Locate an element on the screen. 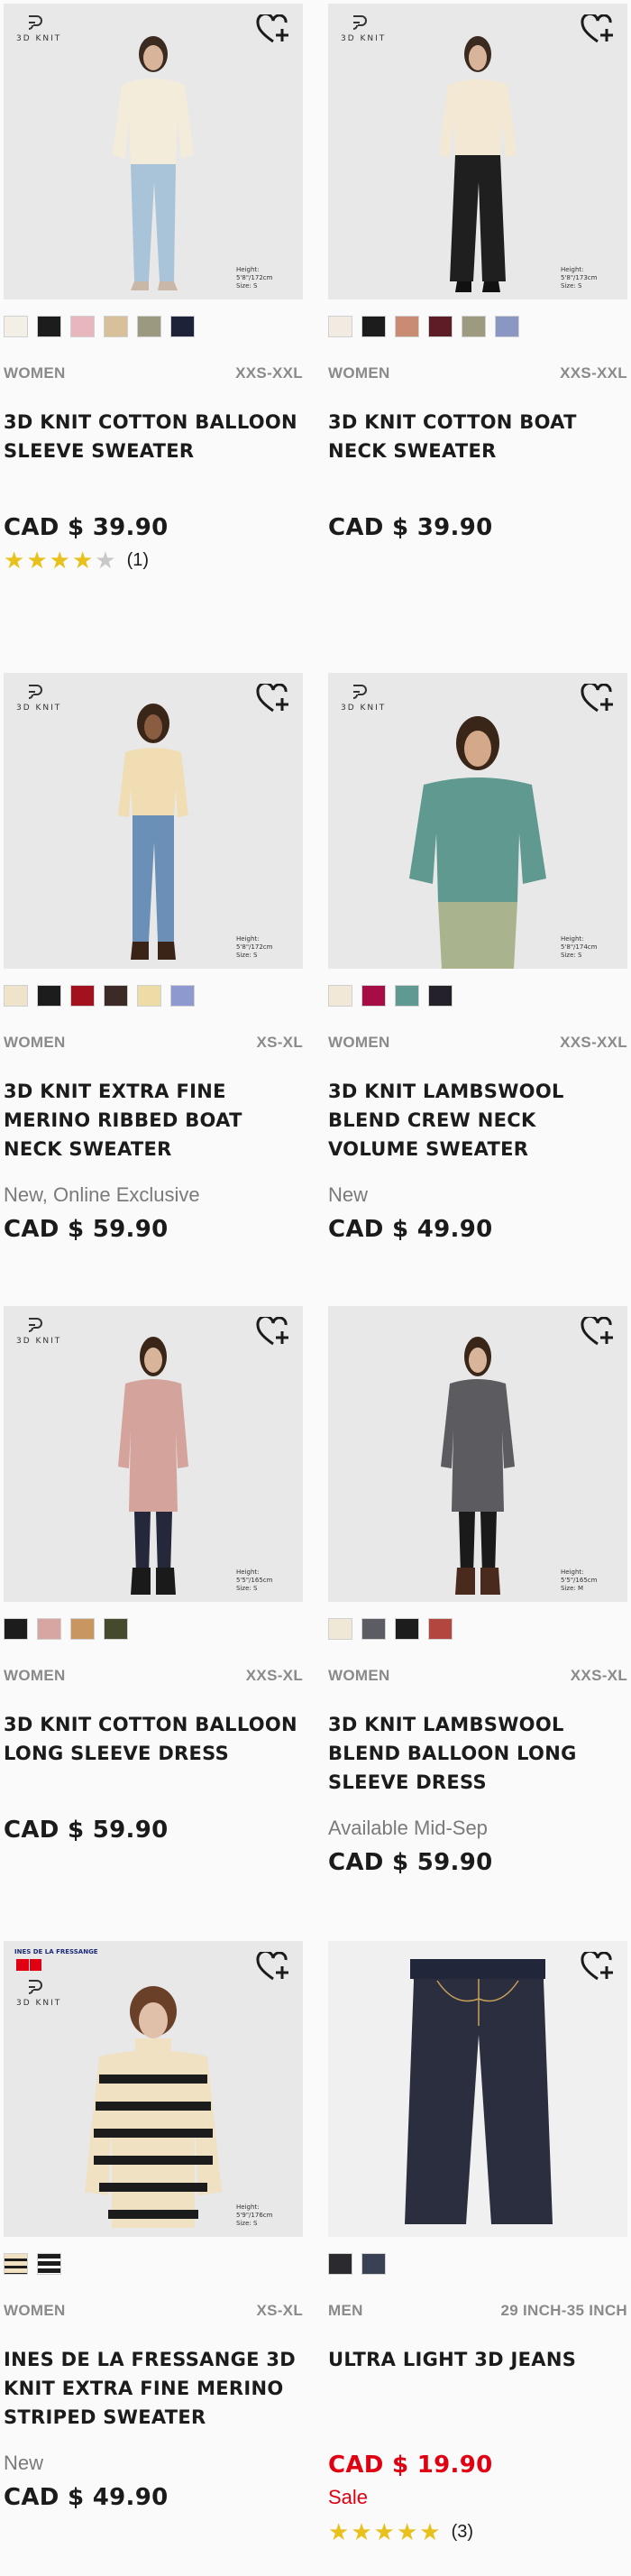 The height and width of the screenshot is (2576, 631). product-rating: ★ ★ ★ ★ ★ (1) is located at coordinates (76, 560).